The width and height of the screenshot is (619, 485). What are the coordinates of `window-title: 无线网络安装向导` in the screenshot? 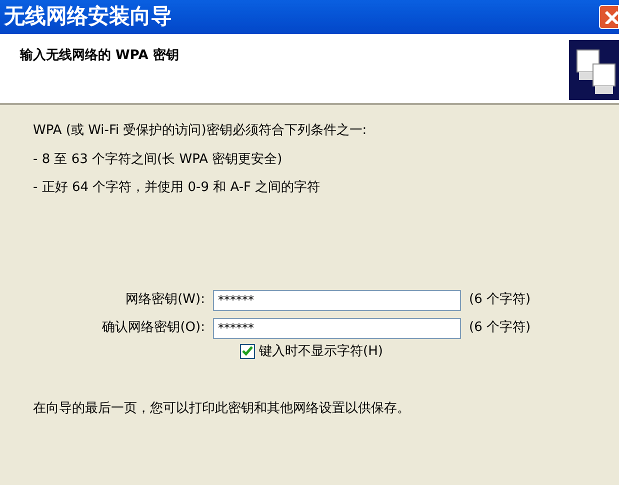 It's located at (88, 16).